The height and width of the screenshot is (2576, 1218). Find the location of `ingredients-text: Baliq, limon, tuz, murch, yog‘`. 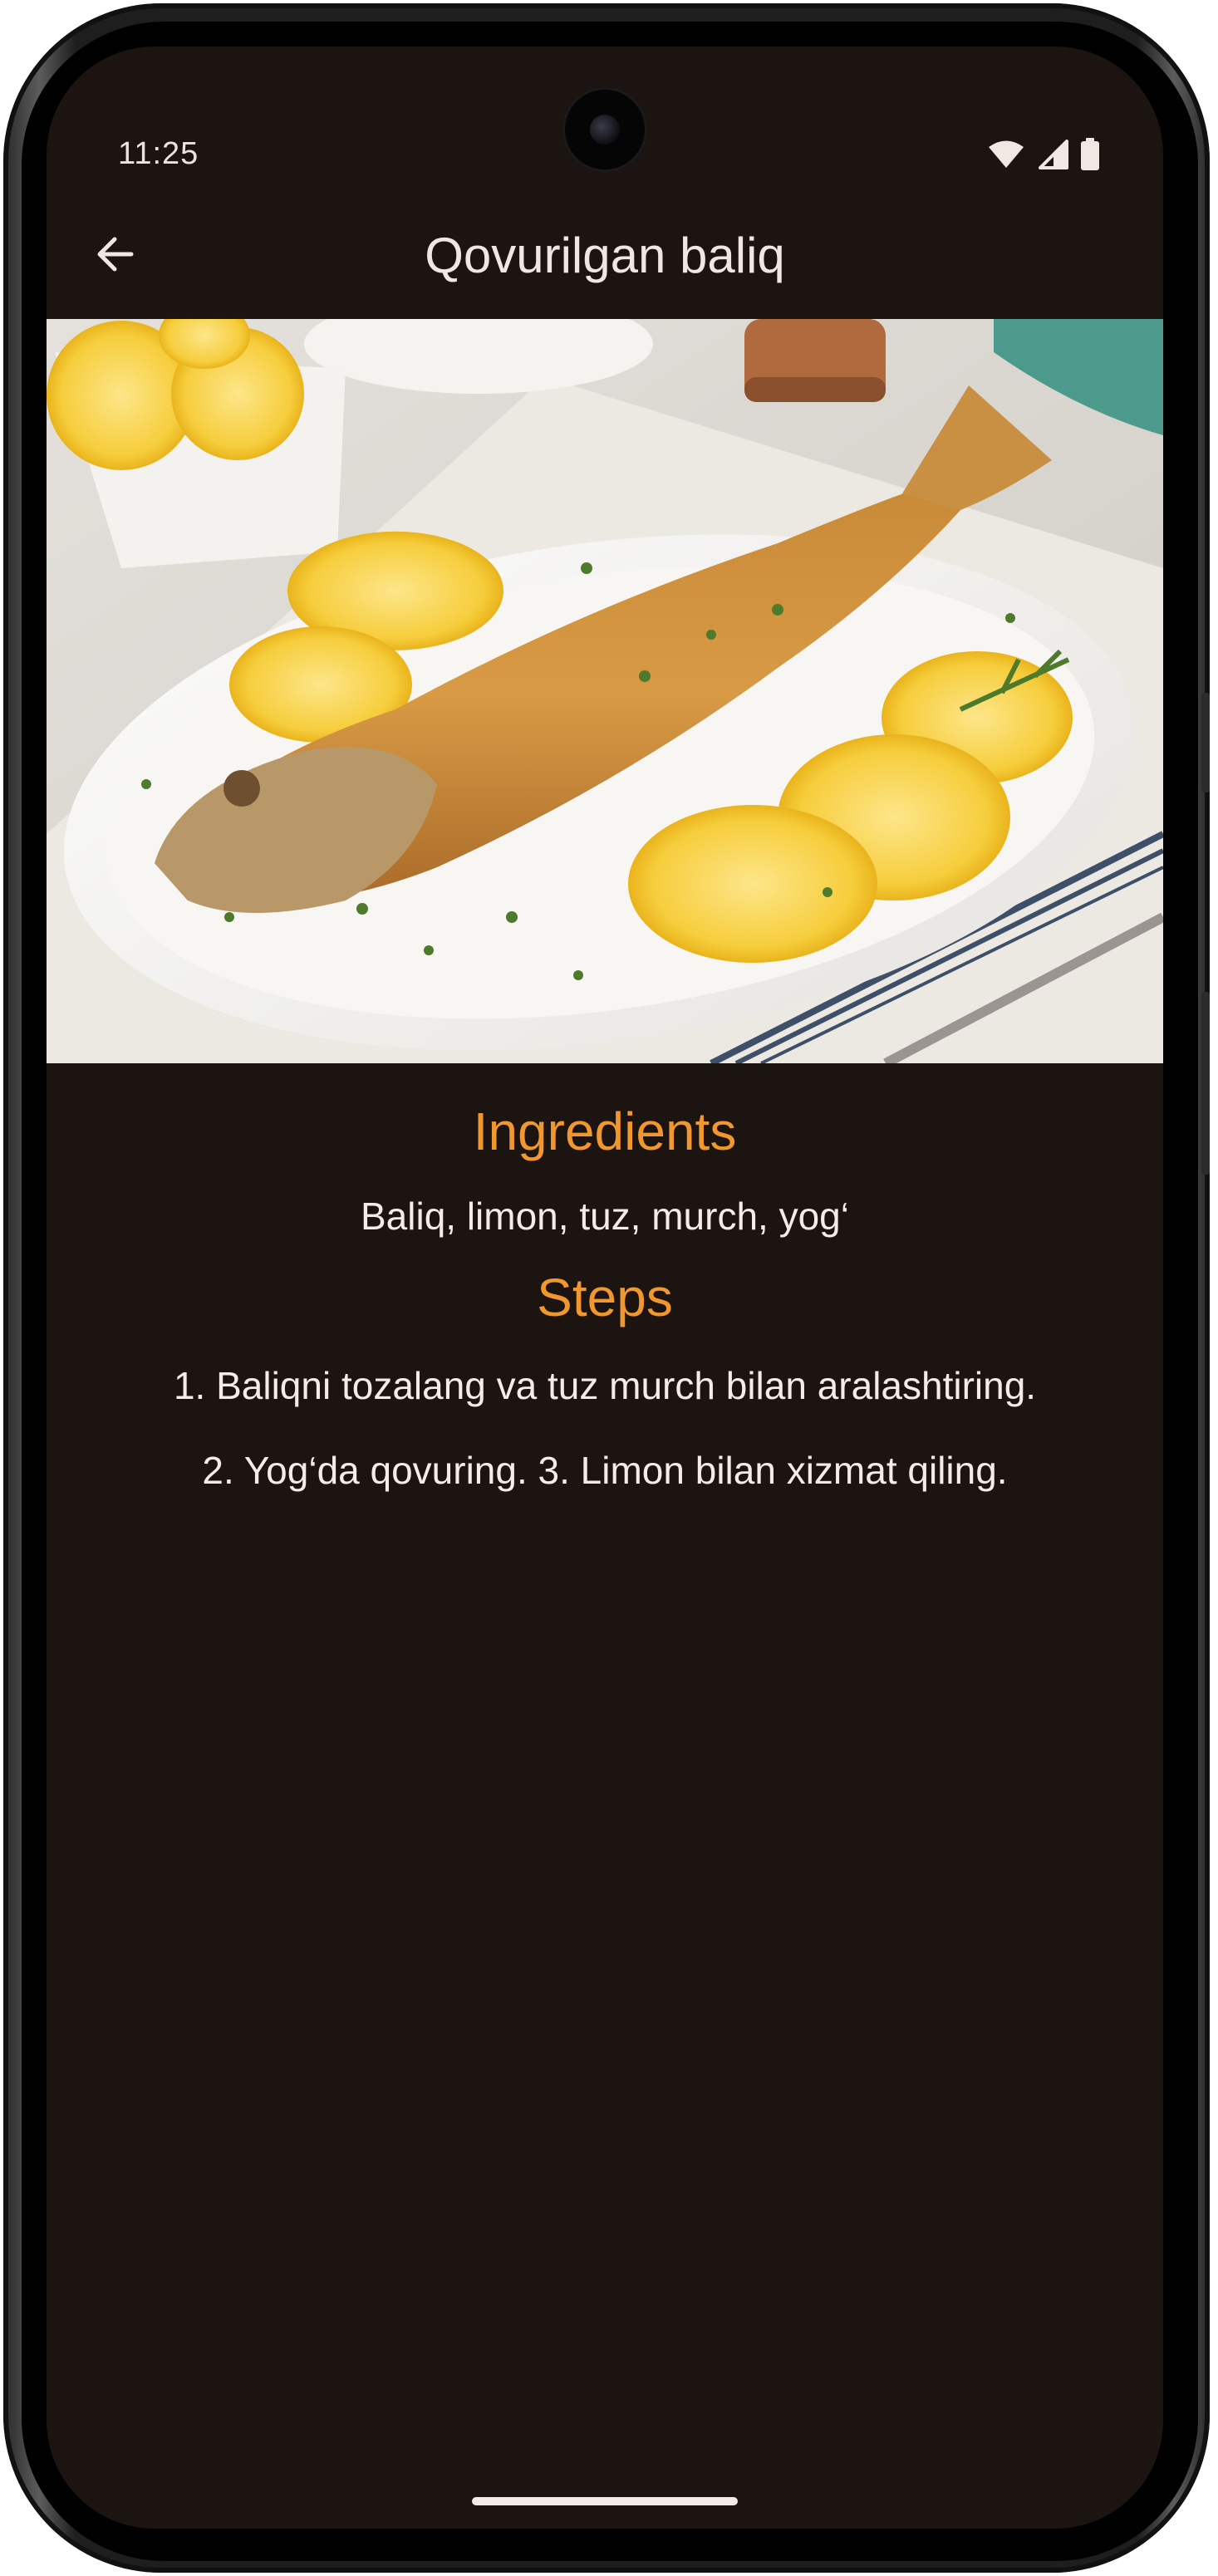

ingredients-text: Baliq, limon, tuz, murch, yog‘ is located at coordinates (604, 1216).